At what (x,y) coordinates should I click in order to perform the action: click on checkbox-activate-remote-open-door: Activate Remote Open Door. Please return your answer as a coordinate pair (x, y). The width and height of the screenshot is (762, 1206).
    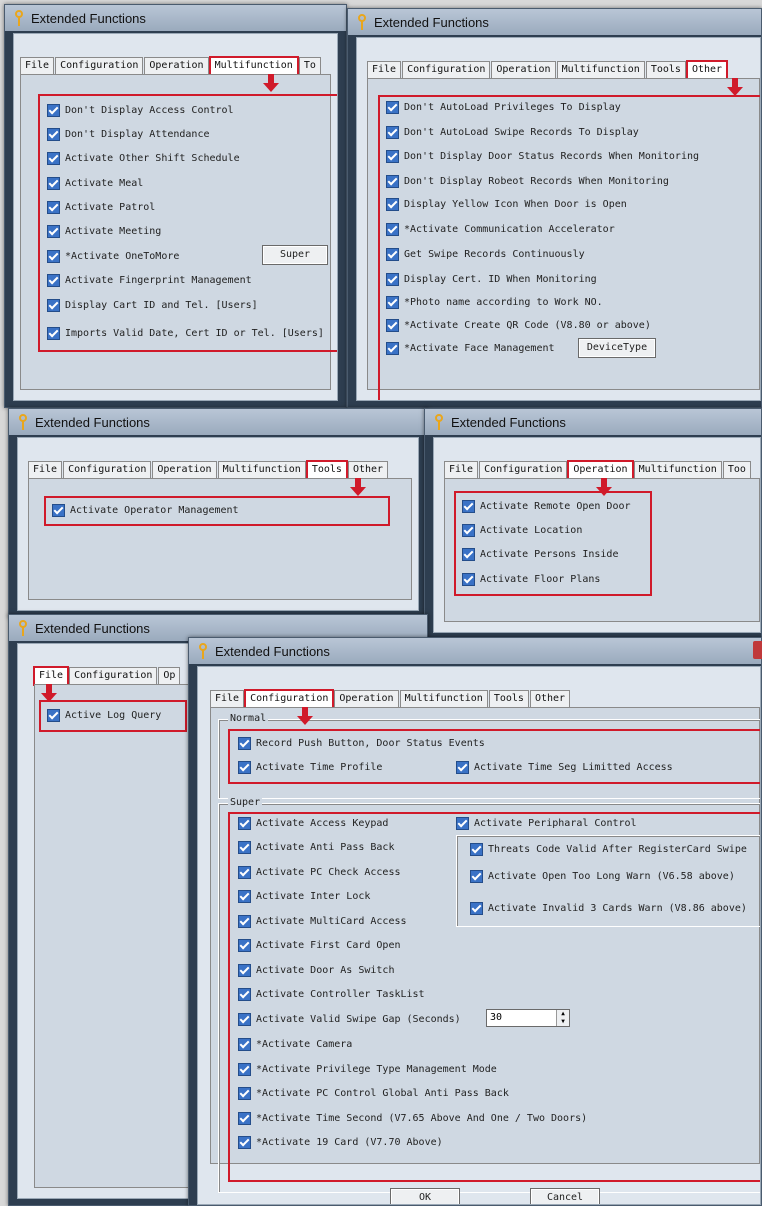
    Looking at the image, I should click on (546, 506).